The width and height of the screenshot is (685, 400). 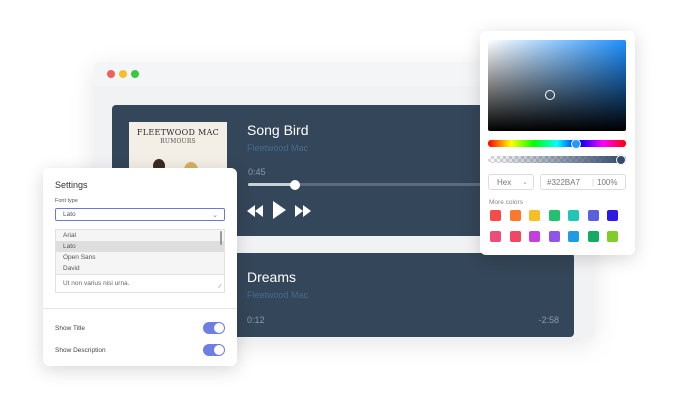 What do you see at coordinates (271, 184) in the screenshot?
I see `progress-fill` at bounding box center [271, 184].